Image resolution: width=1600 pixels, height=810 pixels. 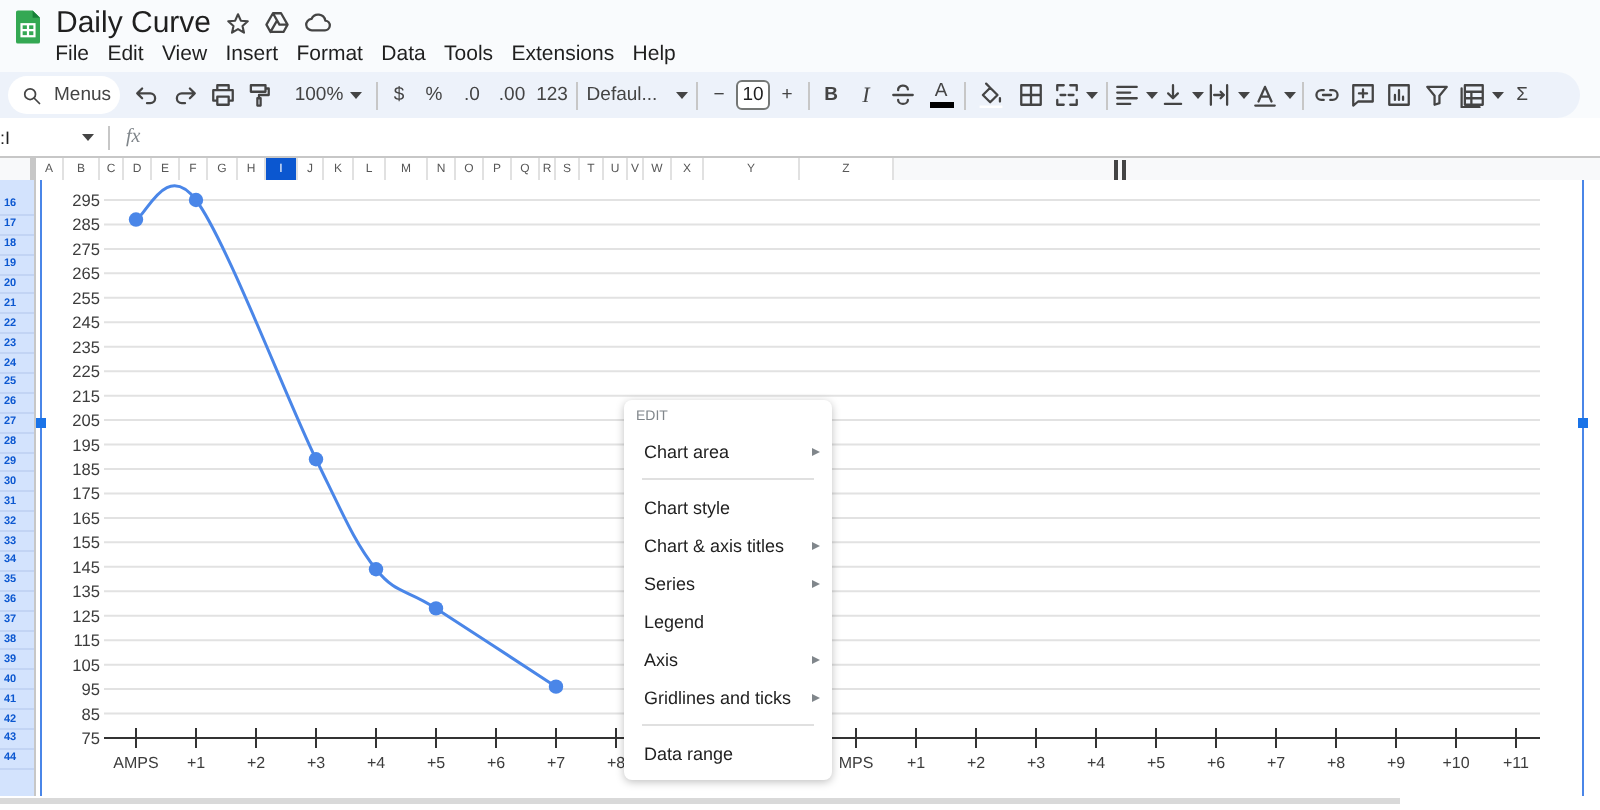 What do you see at coordinates (86, 615) in the screenshot?
I see `axis-label: 125` at bounding box center [86, 615].